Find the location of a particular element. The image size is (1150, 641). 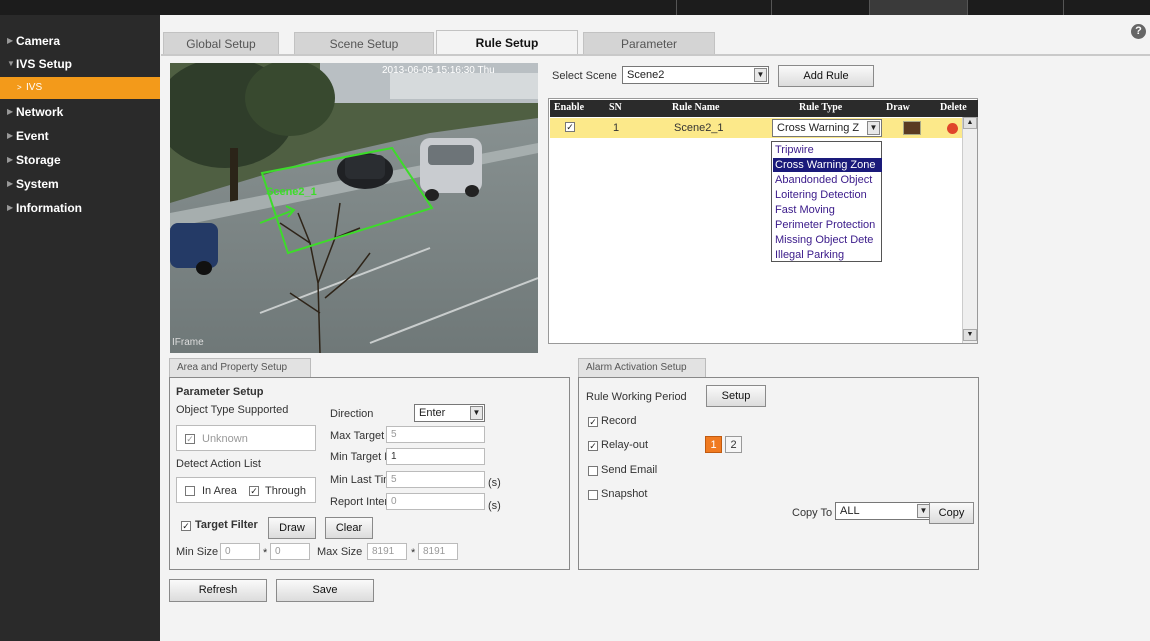

alarm-setup-tab: Alarm Activation Setup is located at coordinates (642, 367).